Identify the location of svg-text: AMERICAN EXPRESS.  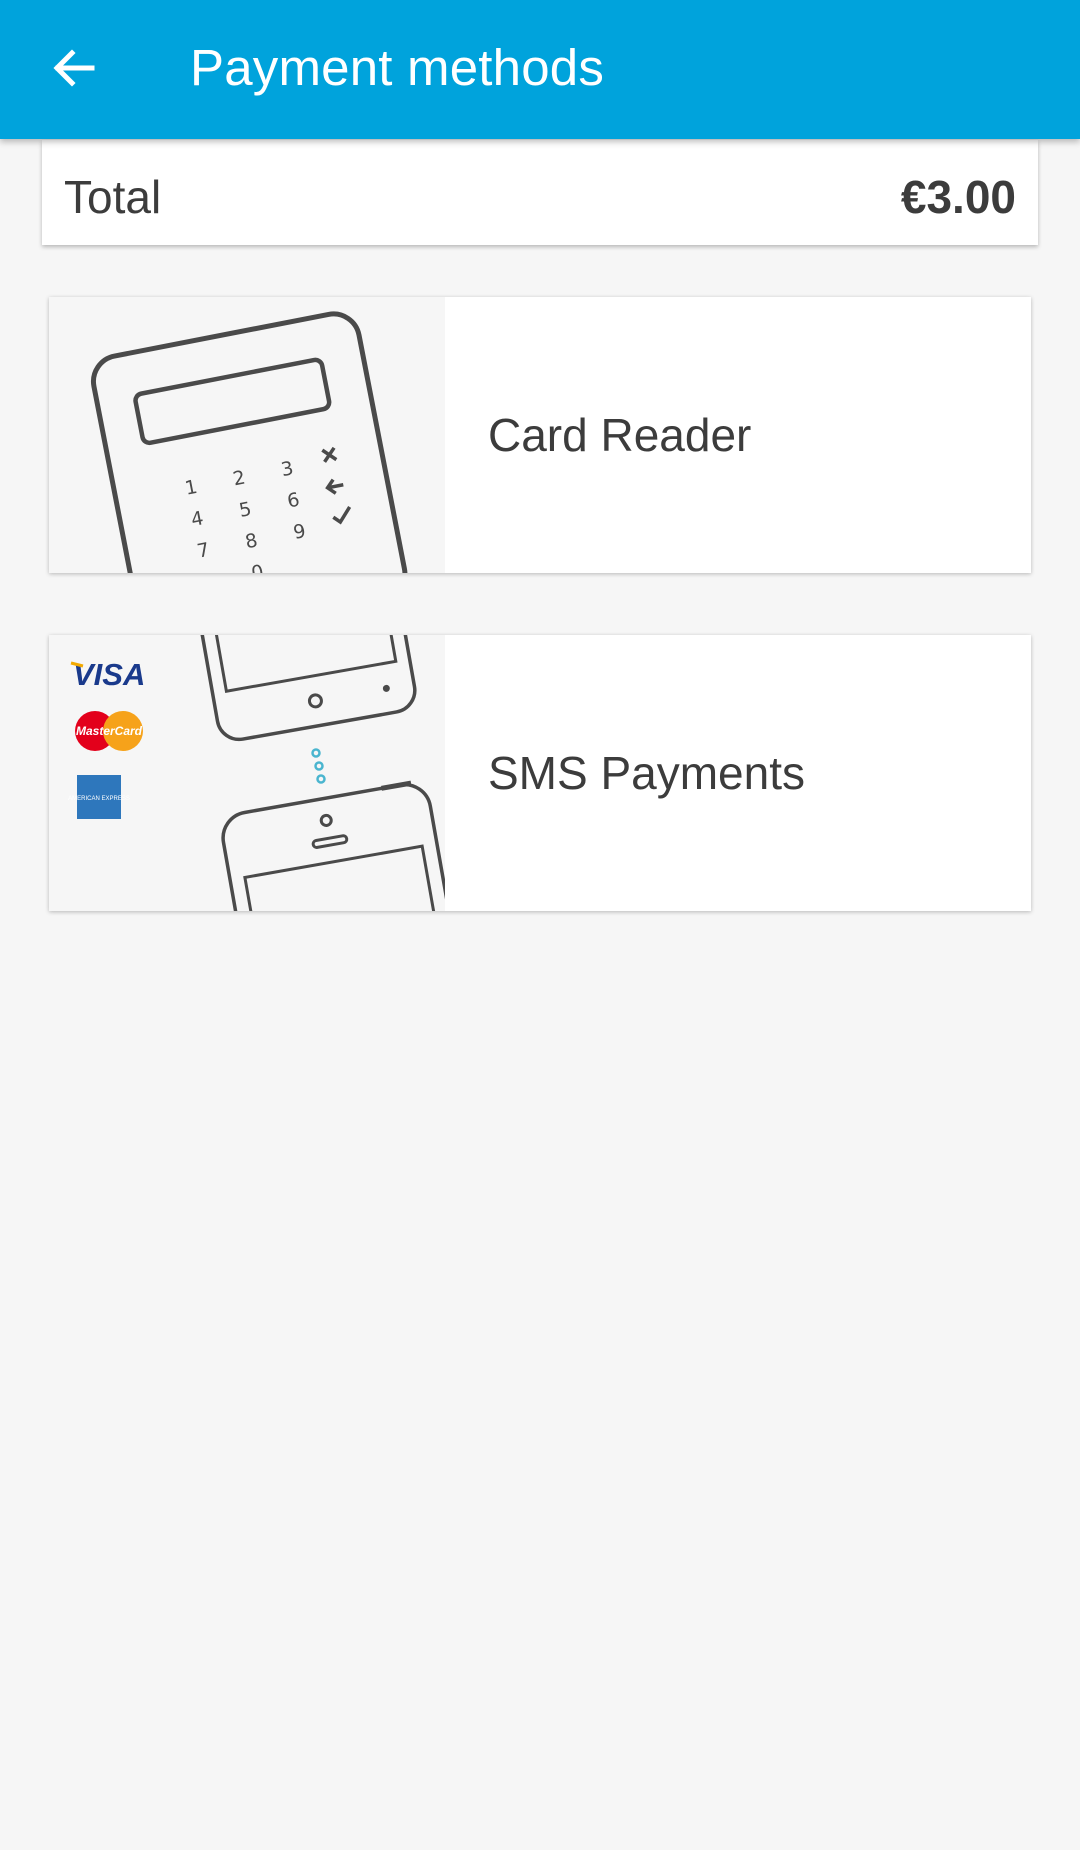
(99, 799).